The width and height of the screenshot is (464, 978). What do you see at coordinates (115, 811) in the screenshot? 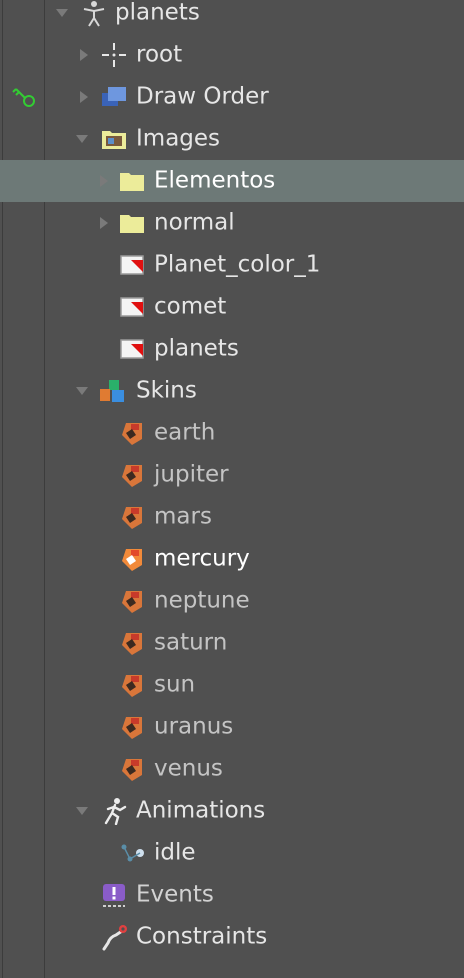
I see `running-figure-icon` at bounding box center [115, 811].